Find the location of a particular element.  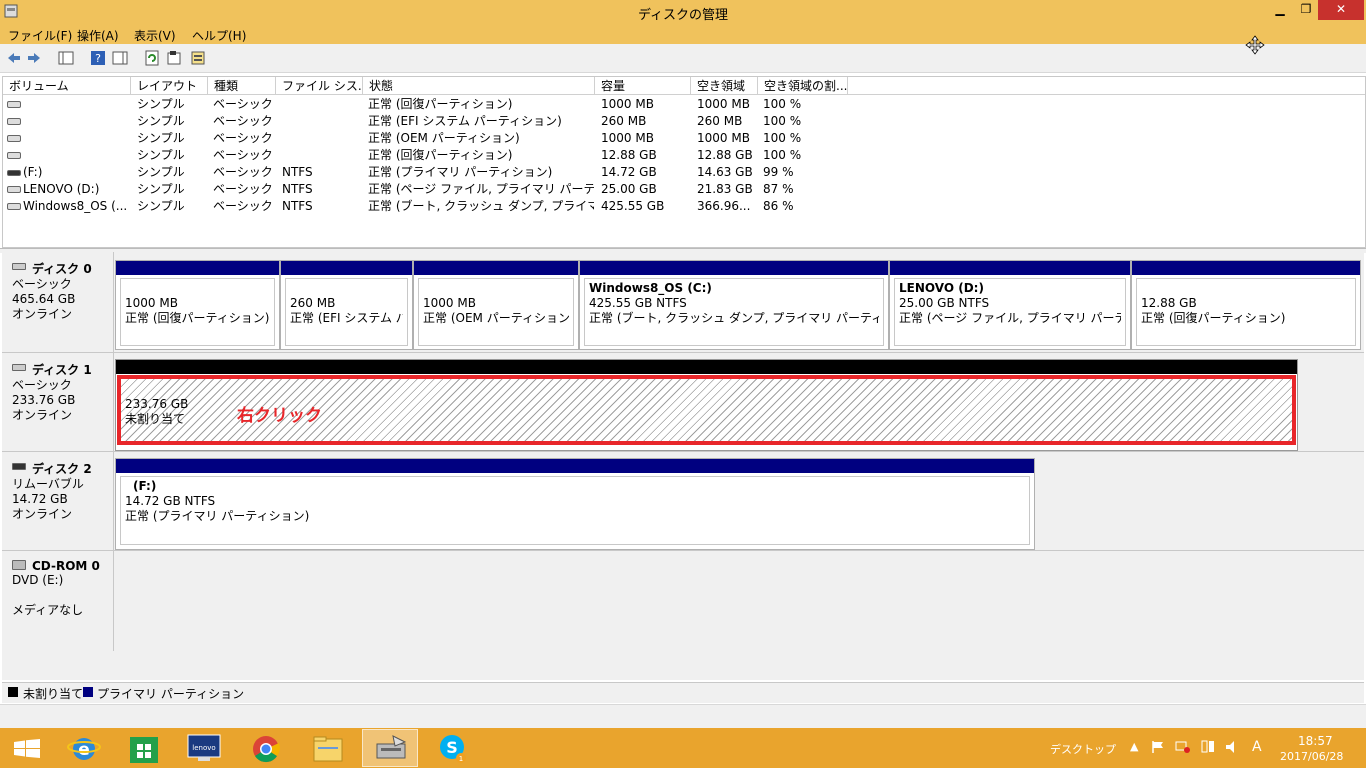

ime-indicator: A is located at coordinates (1257, 747).